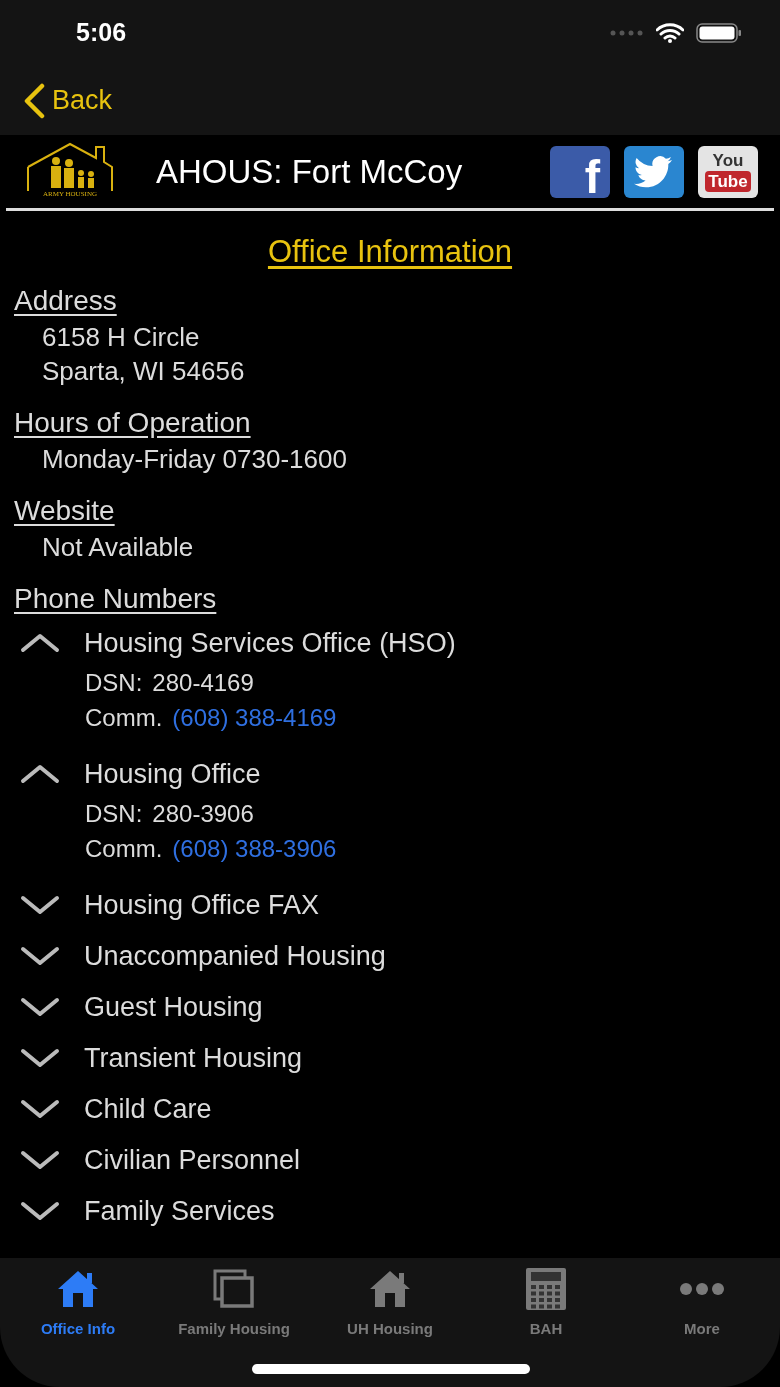 This screenshot has width=780, height=1387. I want to click on phone-group-toggle: Housing Office, so click(137, 774).